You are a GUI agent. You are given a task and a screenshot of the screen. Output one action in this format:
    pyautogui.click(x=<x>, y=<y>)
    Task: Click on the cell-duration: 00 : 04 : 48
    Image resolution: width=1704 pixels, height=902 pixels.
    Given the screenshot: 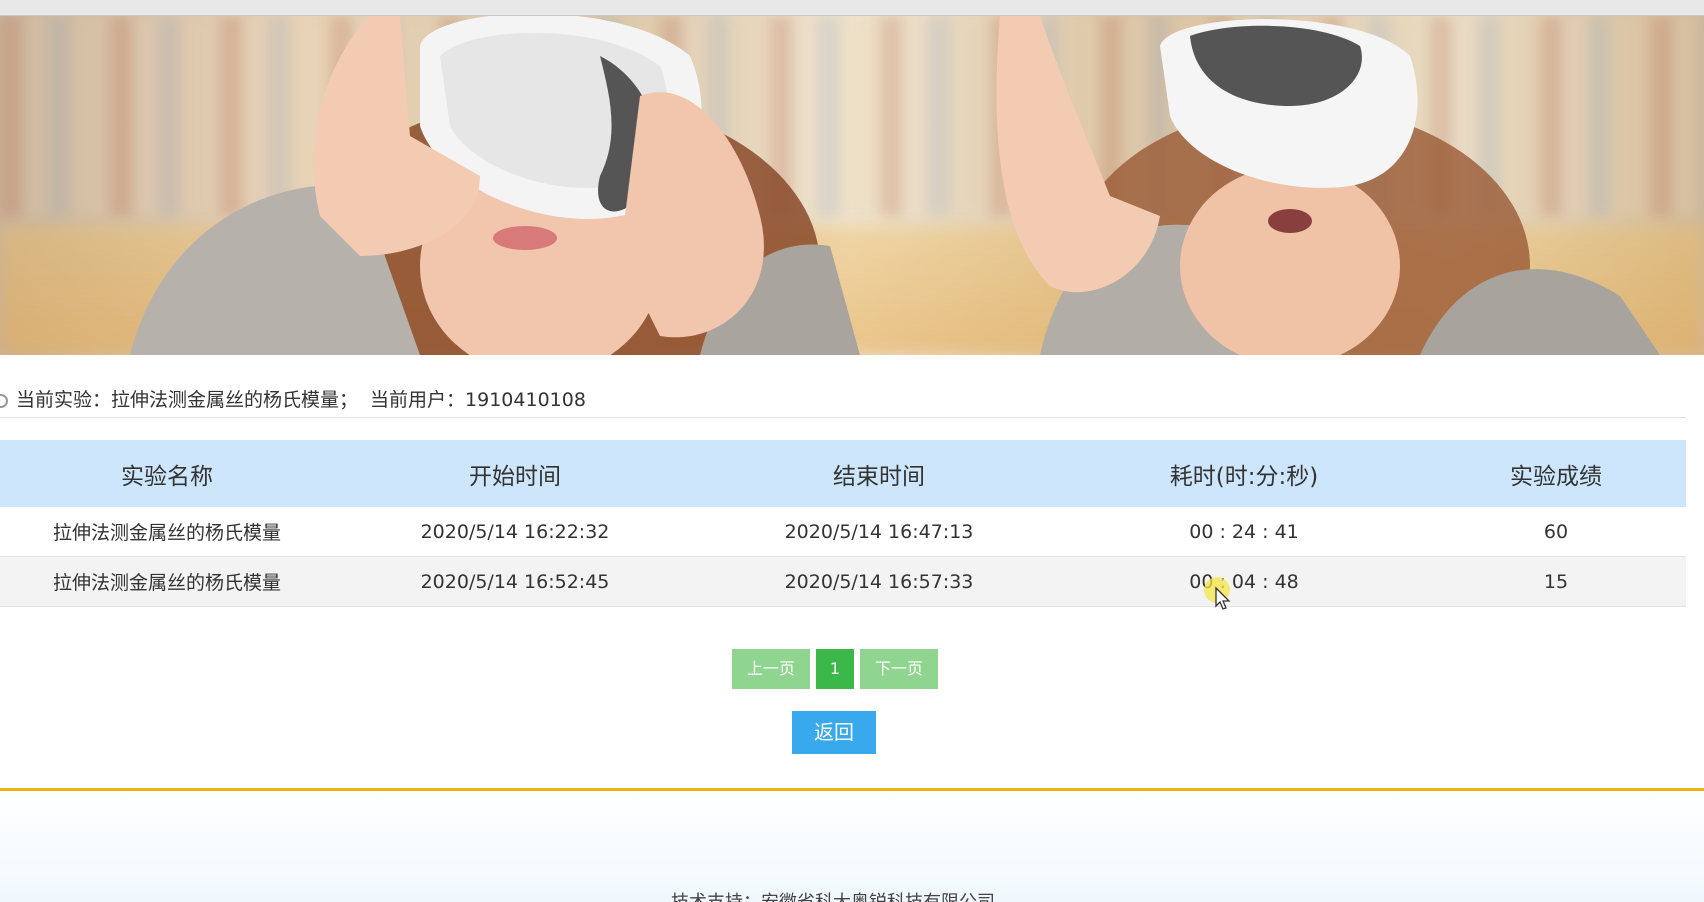 What is the action you would take?
    pyautogui.click(x=1244, y=581)
    